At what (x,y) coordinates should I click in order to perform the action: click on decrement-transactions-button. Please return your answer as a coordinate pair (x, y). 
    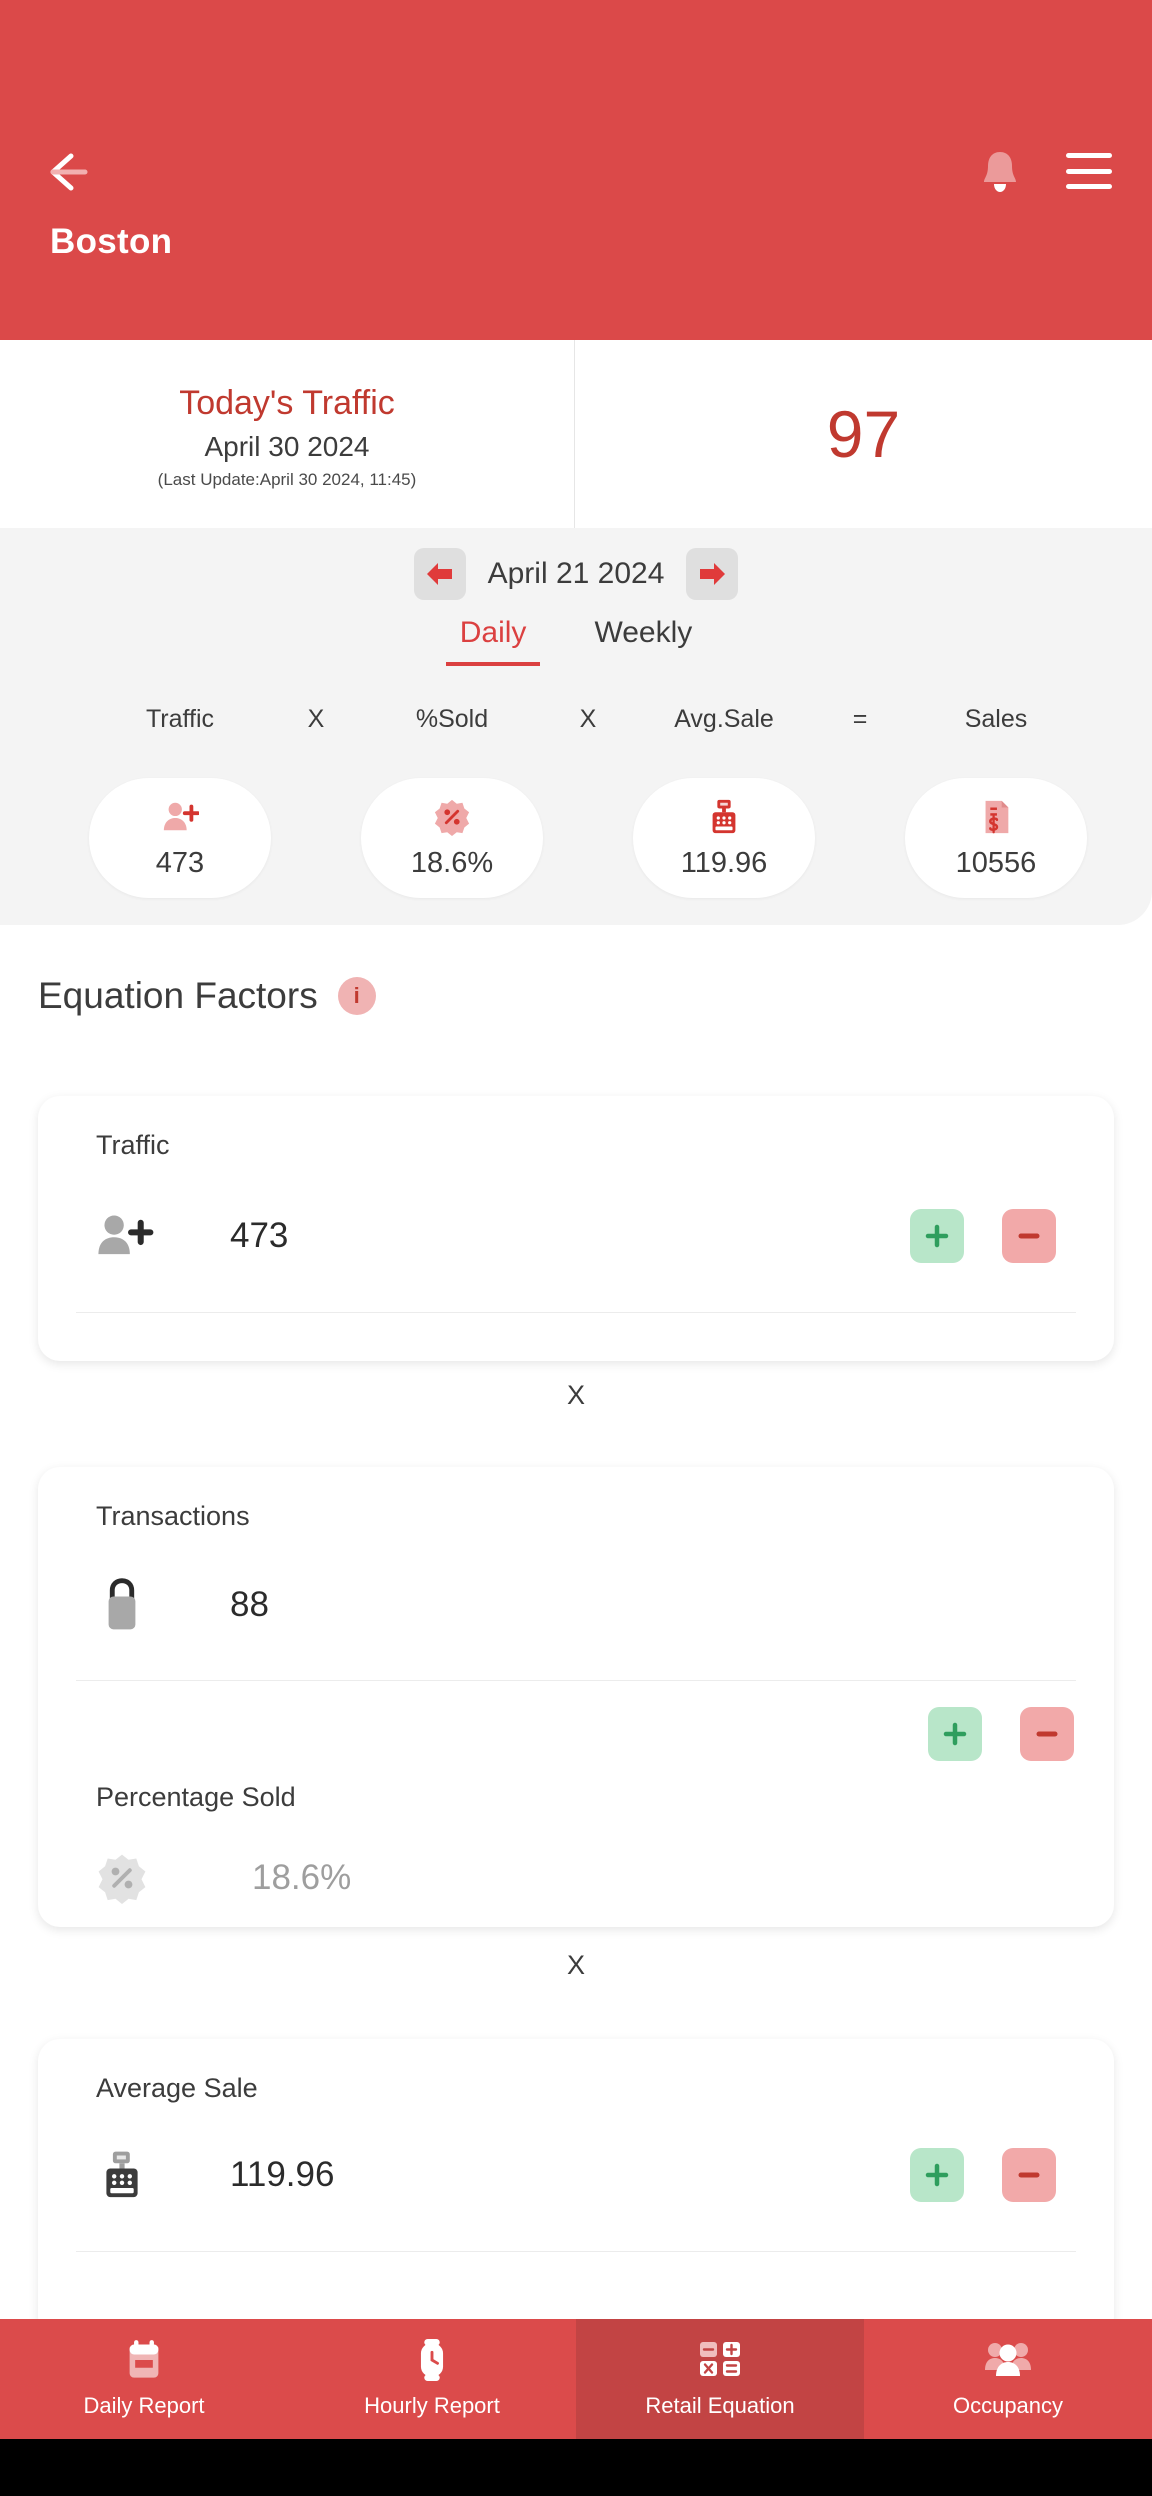
    Looking at the image, I should click on (1047, 1734).